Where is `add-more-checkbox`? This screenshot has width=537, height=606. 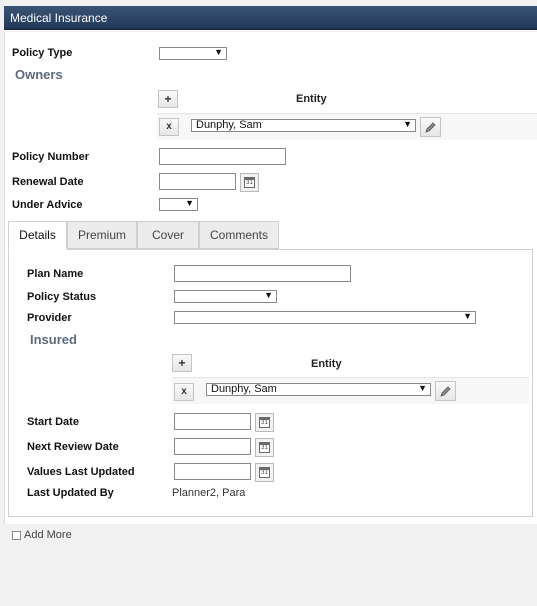 add-more-checkbox is located at coordinates (16, 535).